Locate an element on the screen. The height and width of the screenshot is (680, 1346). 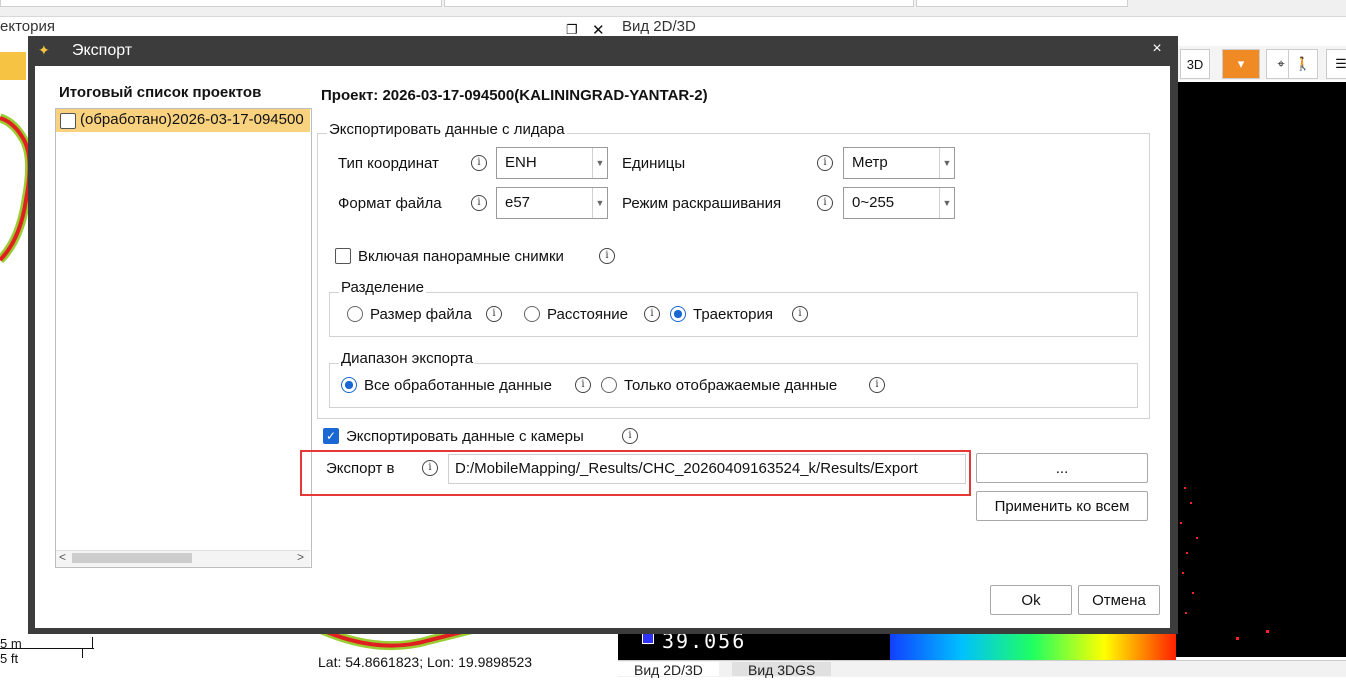
project-list is located at coordinates (183, 338).